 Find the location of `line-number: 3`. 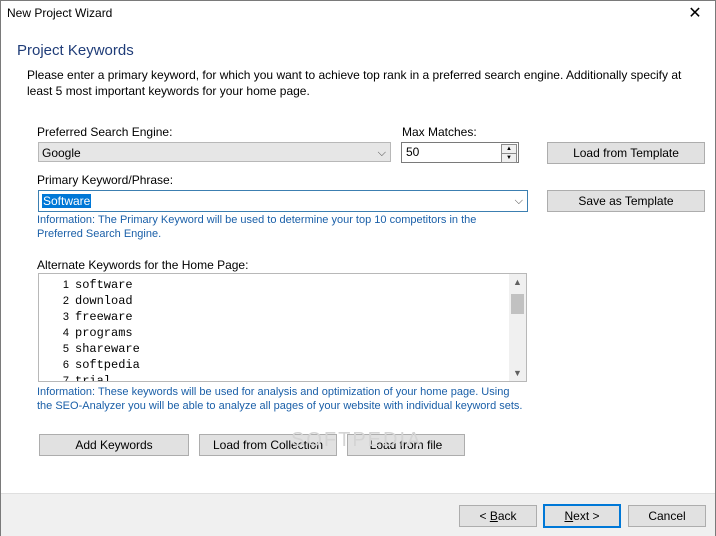

line-number: 3 is located at coordinates (65, 317).